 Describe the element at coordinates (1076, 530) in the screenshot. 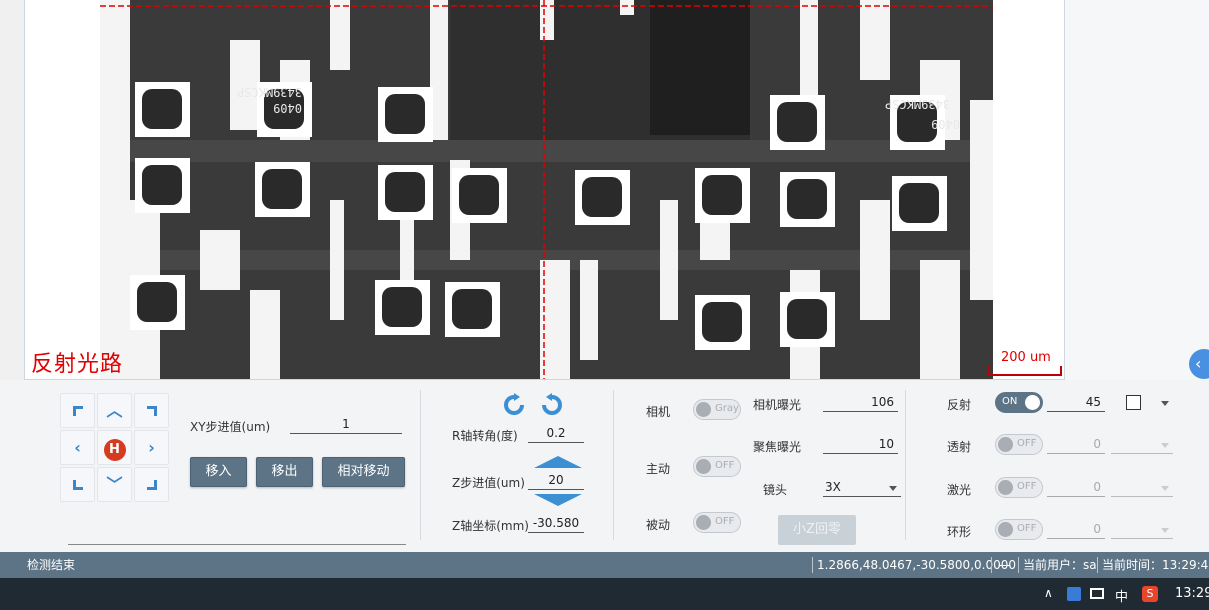

I see `ring-intensity-input: 0` at that location.